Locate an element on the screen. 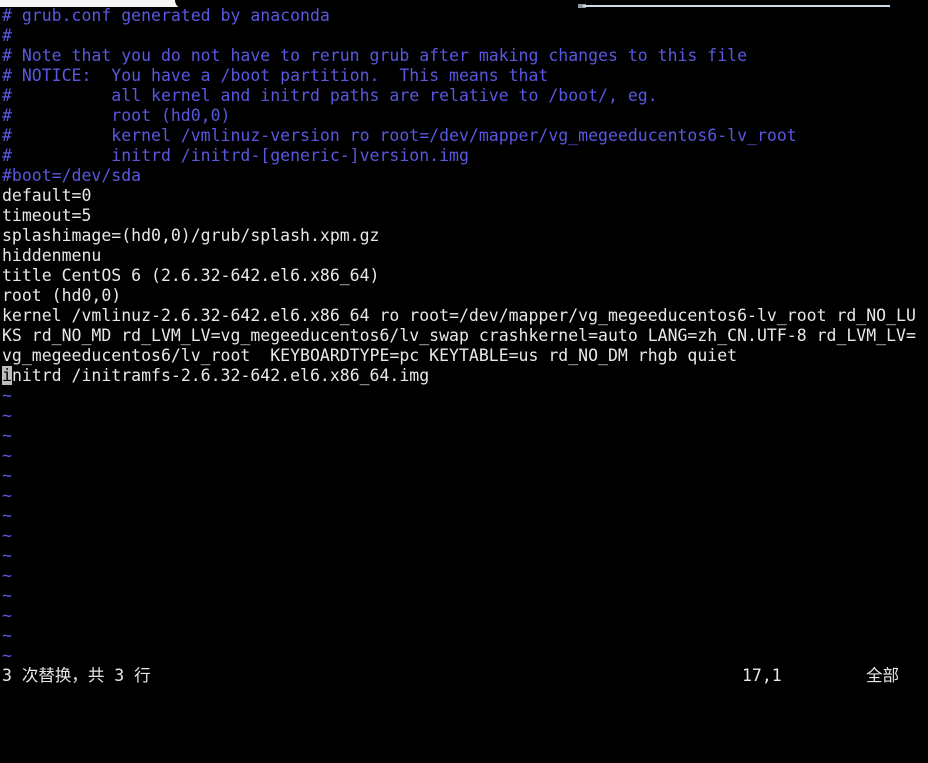  status-message: 3 次替换，共 3 行 is located at coordinates (76, 675).